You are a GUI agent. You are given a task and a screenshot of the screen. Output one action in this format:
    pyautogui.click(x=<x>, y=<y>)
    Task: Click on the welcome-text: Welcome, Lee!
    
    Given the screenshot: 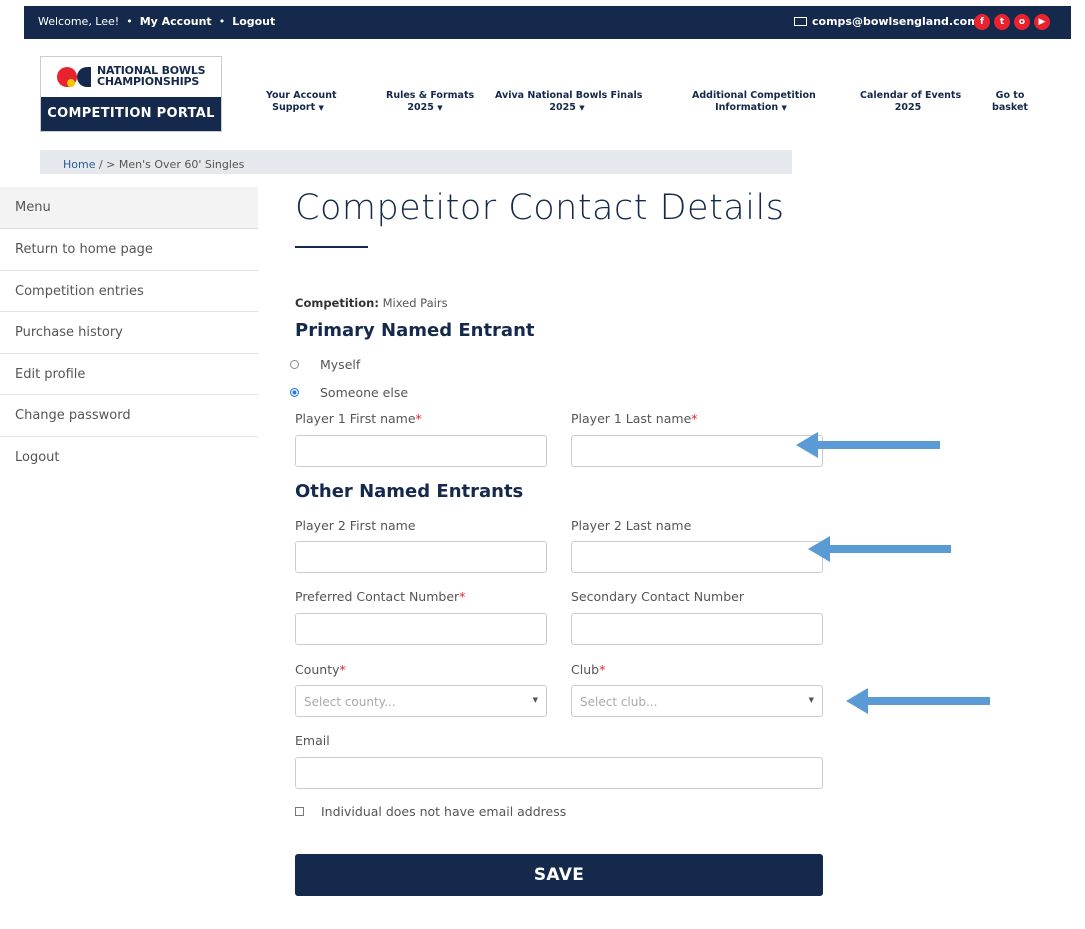 What is the action you would take?
    pyautogui.click(x=79, y=21)
    